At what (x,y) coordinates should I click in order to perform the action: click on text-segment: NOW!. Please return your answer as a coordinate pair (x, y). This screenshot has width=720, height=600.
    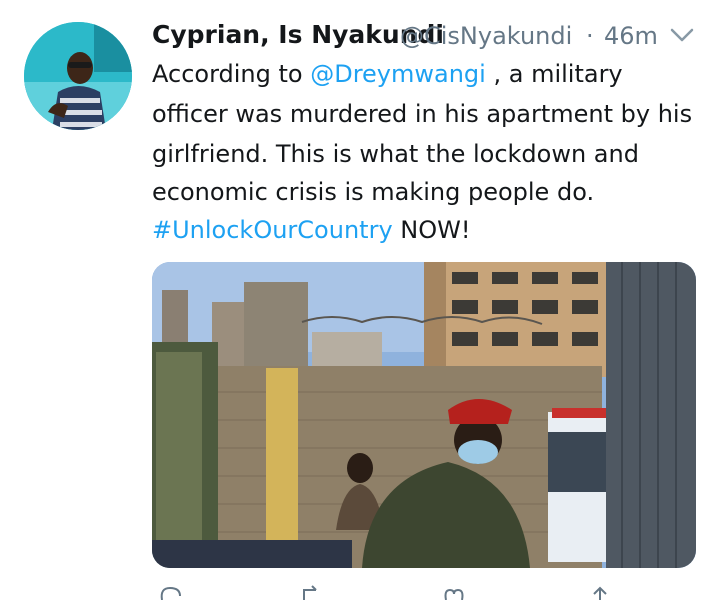
    Looking at the image, I should click on (431, 230).